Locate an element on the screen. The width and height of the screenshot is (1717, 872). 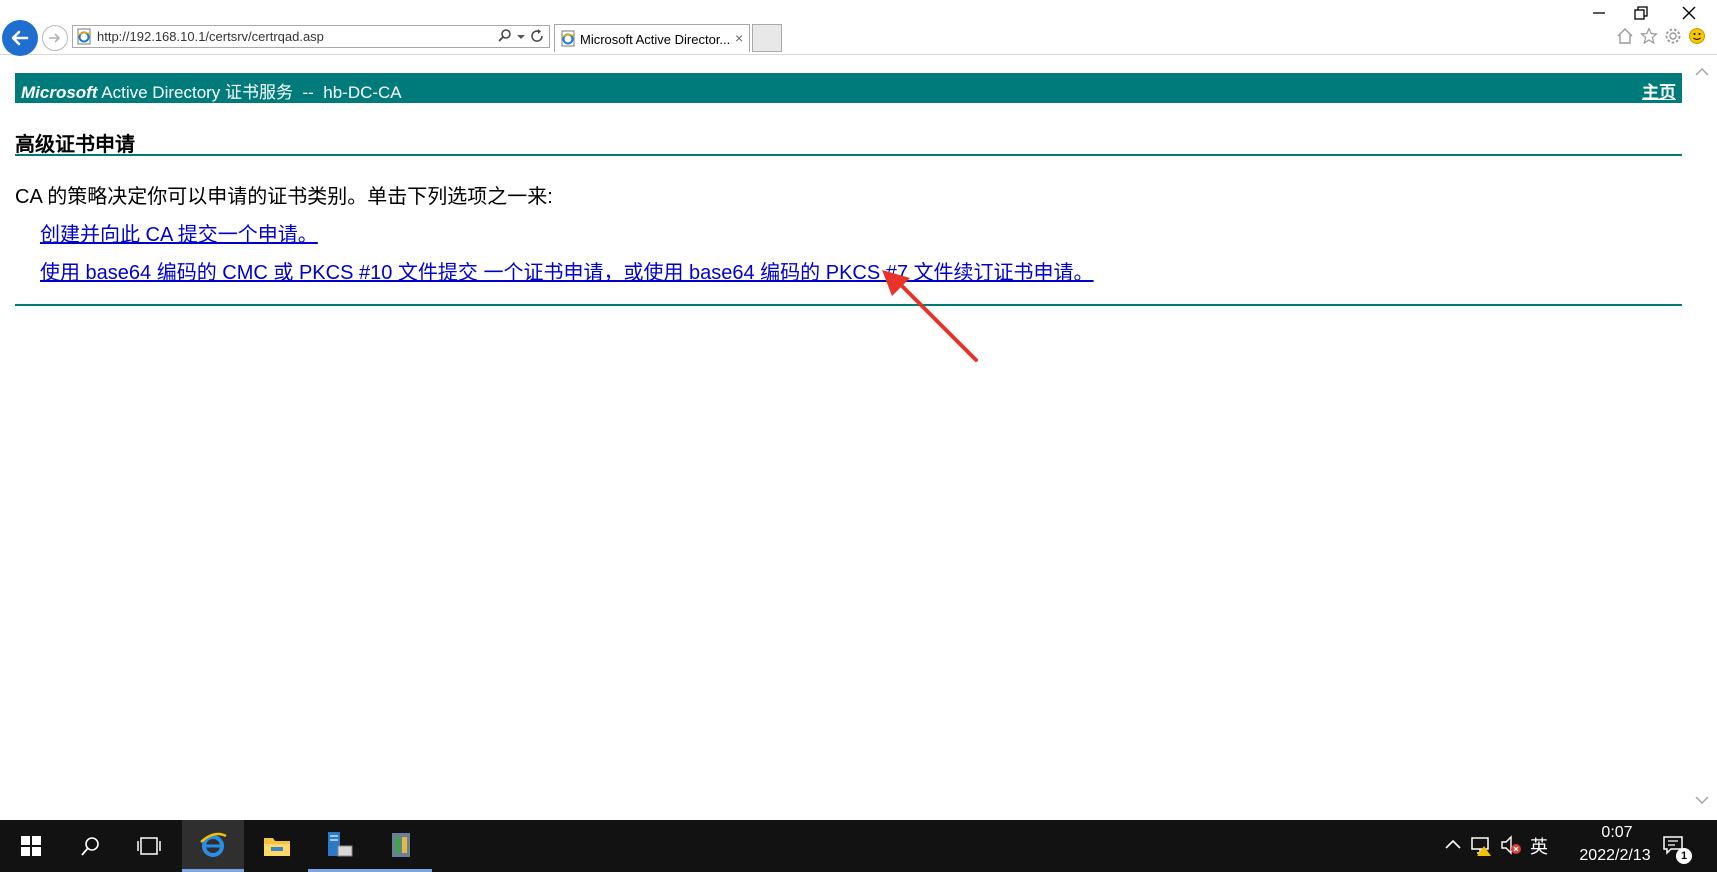
taskbar-search-button is located at coordinates (91, 846).